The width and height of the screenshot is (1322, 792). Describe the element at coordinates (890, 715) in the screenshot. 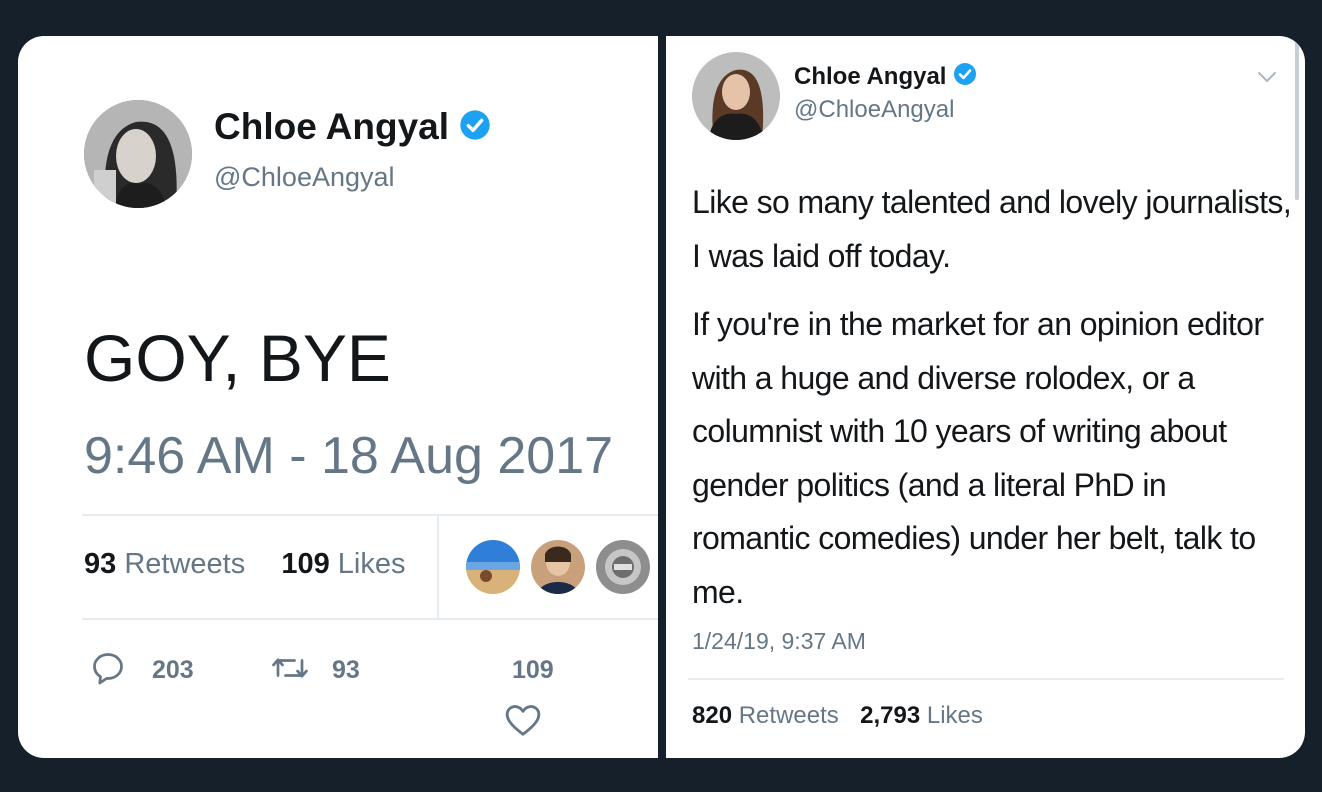

I see `likes-count: 2,793` at that location.